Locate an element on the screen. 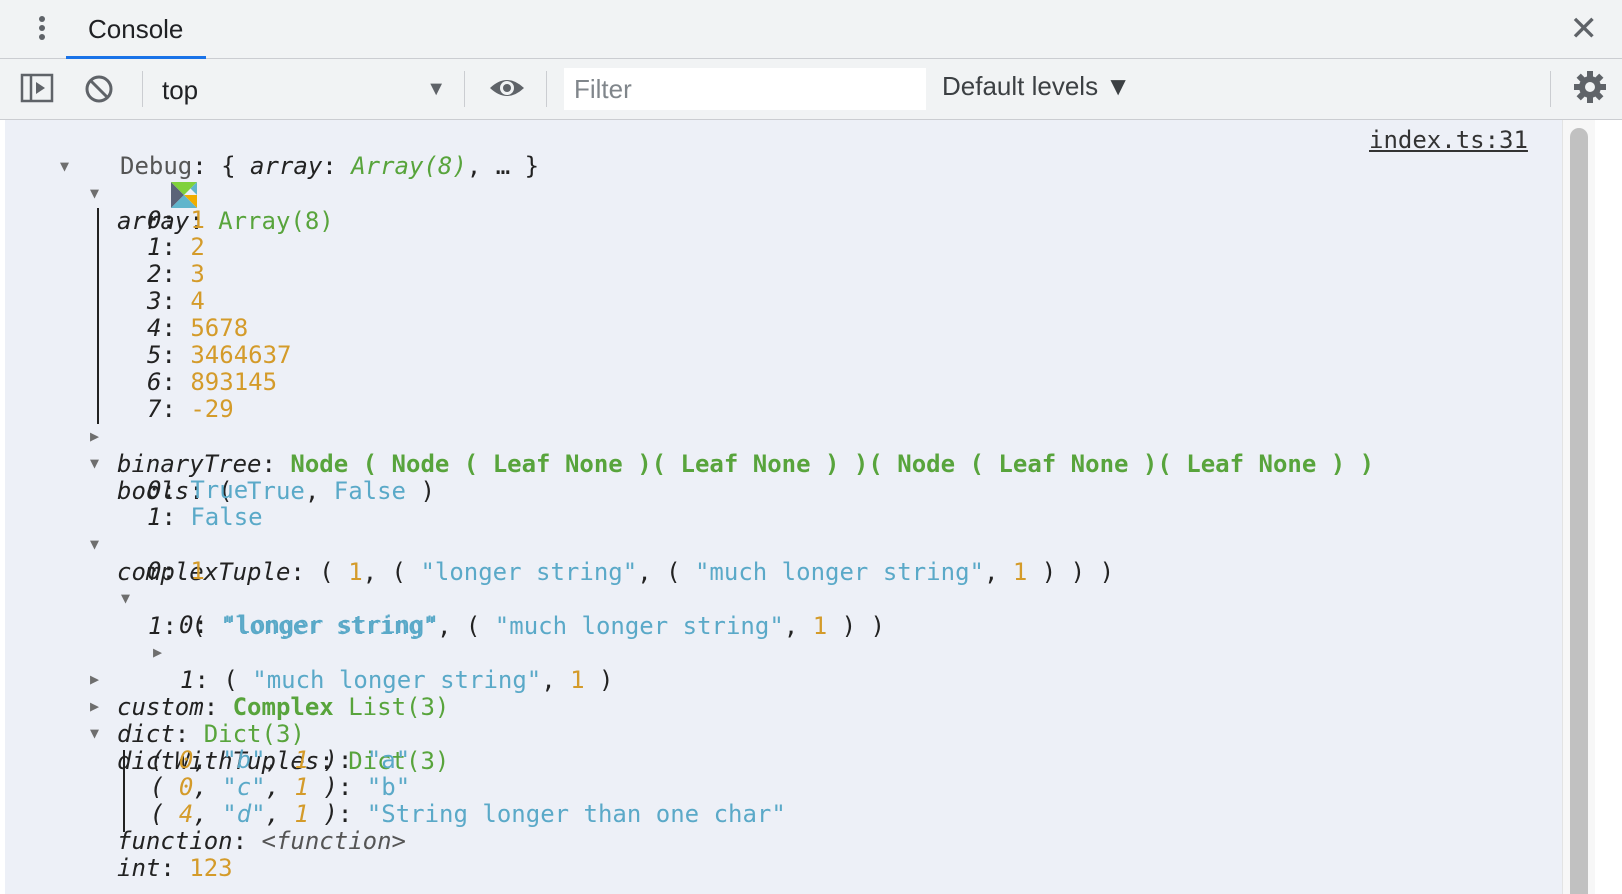  tree-row-root: ▼ Debug: { array: Array(8), … } is located at coordinates (299, 180).